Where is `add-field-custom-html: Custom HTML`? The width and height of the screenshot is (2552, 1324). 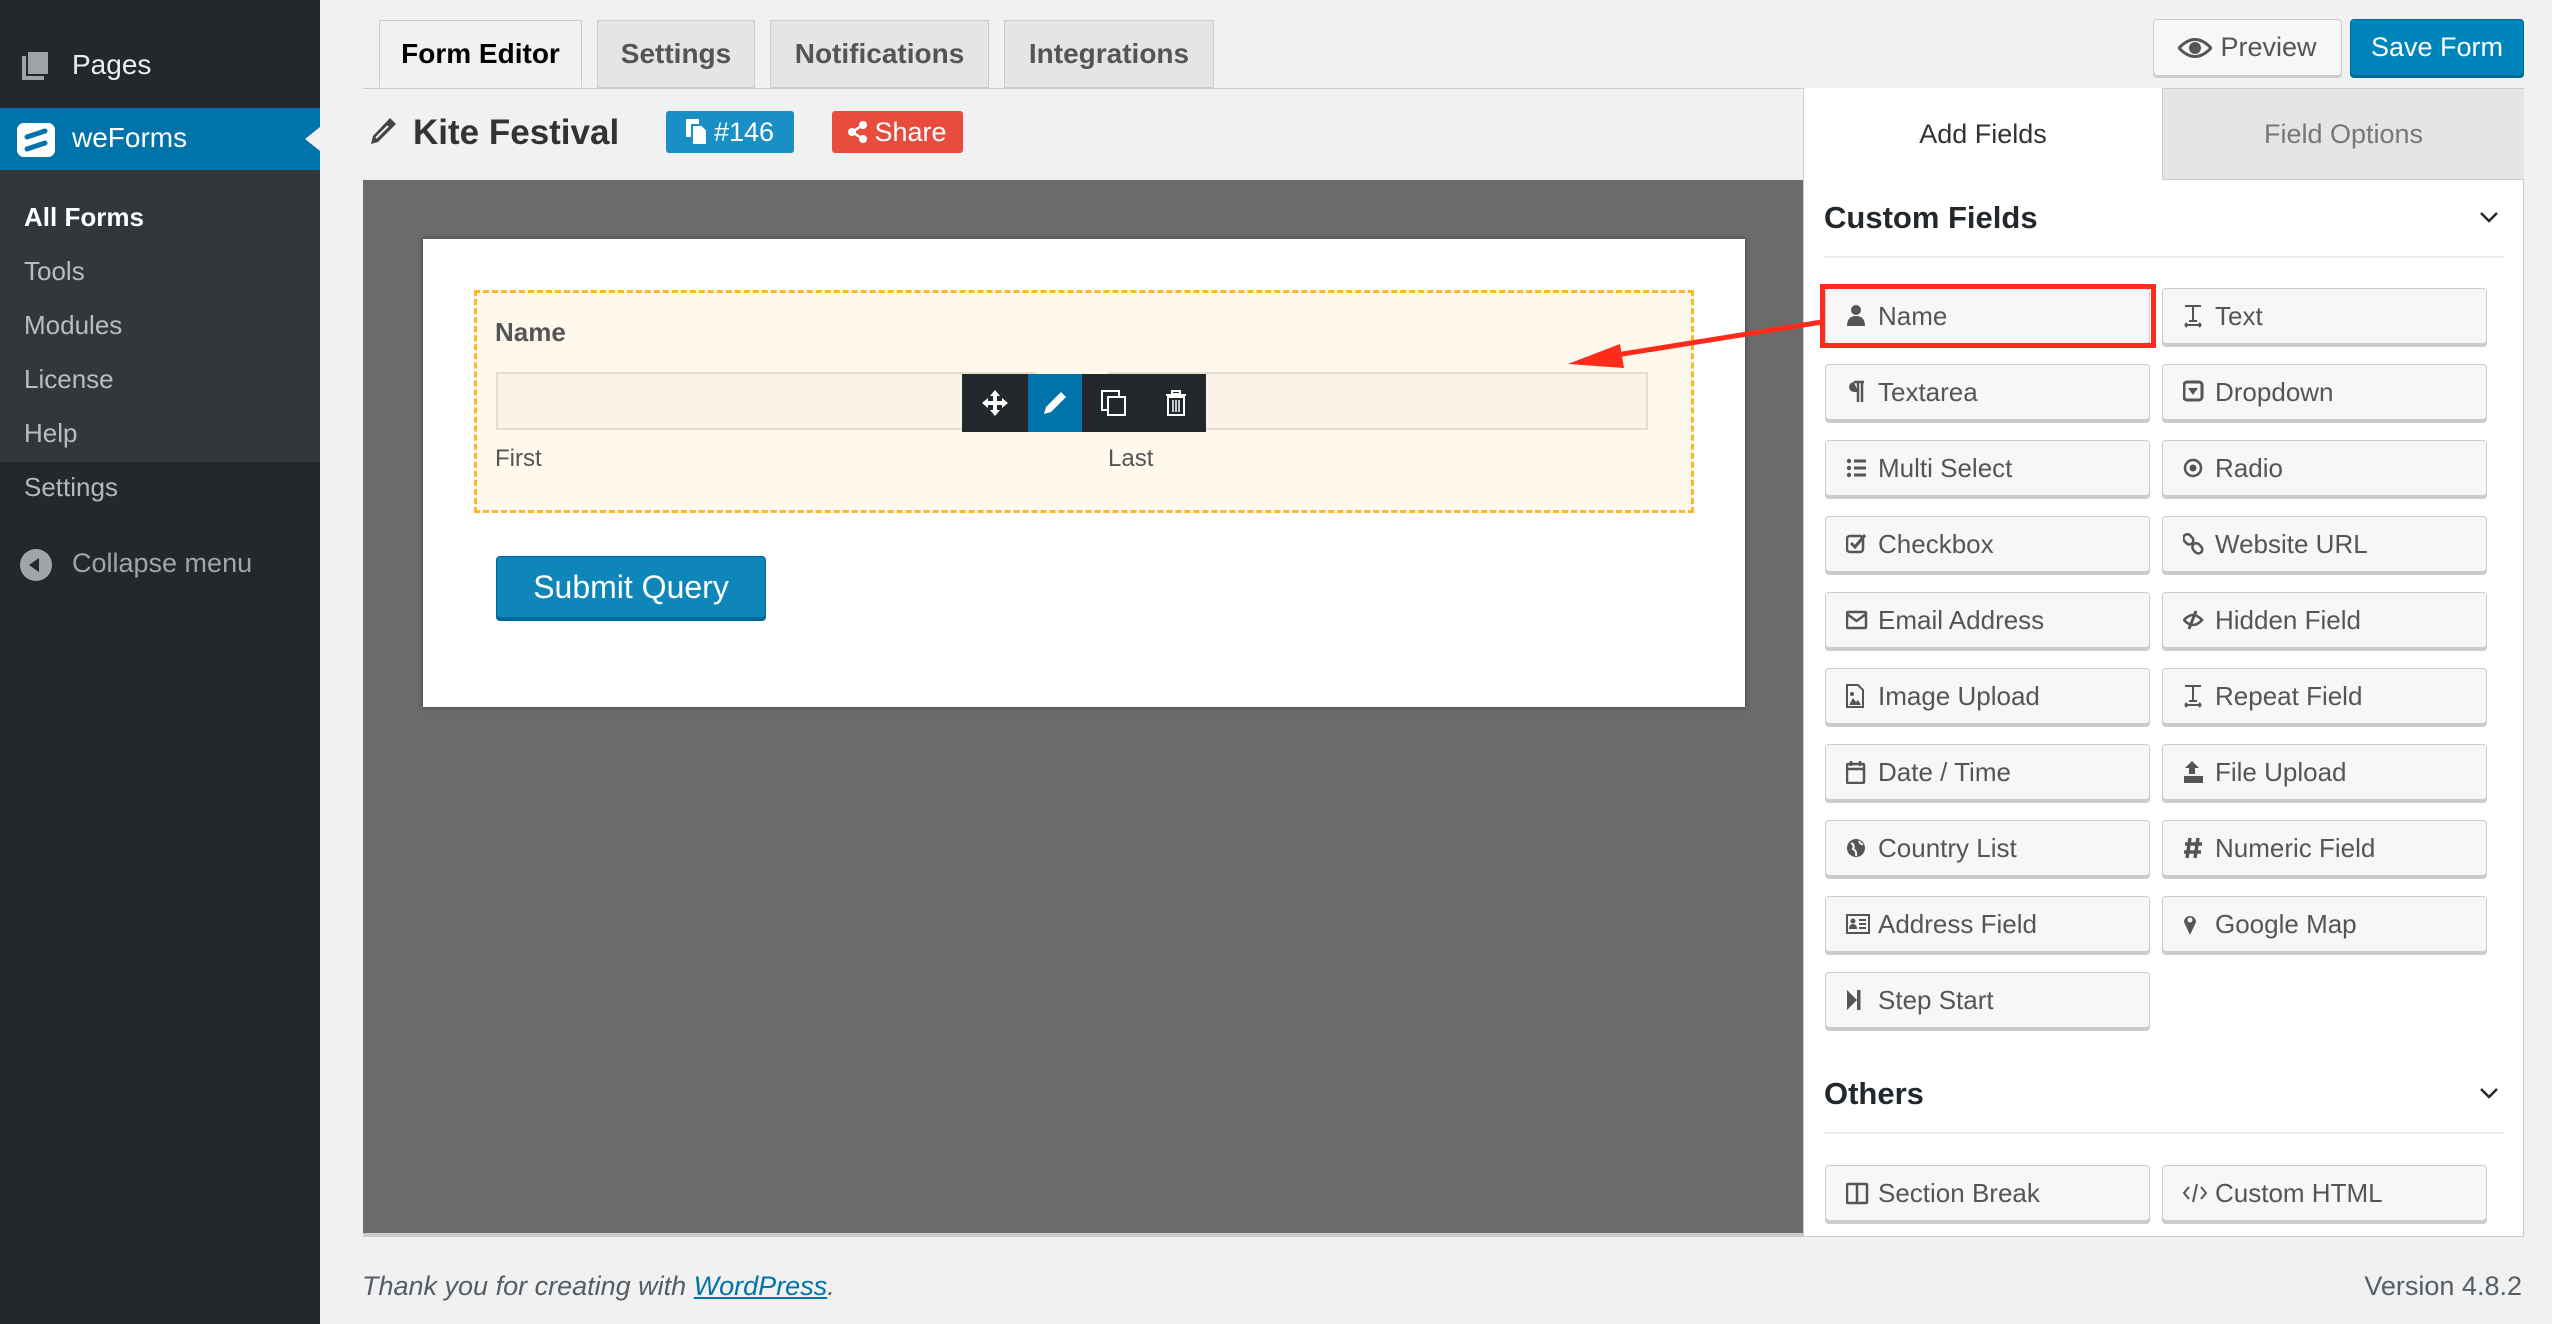 add-field-custom-html: Custom HTML is located at coordinates (2324, 1193).